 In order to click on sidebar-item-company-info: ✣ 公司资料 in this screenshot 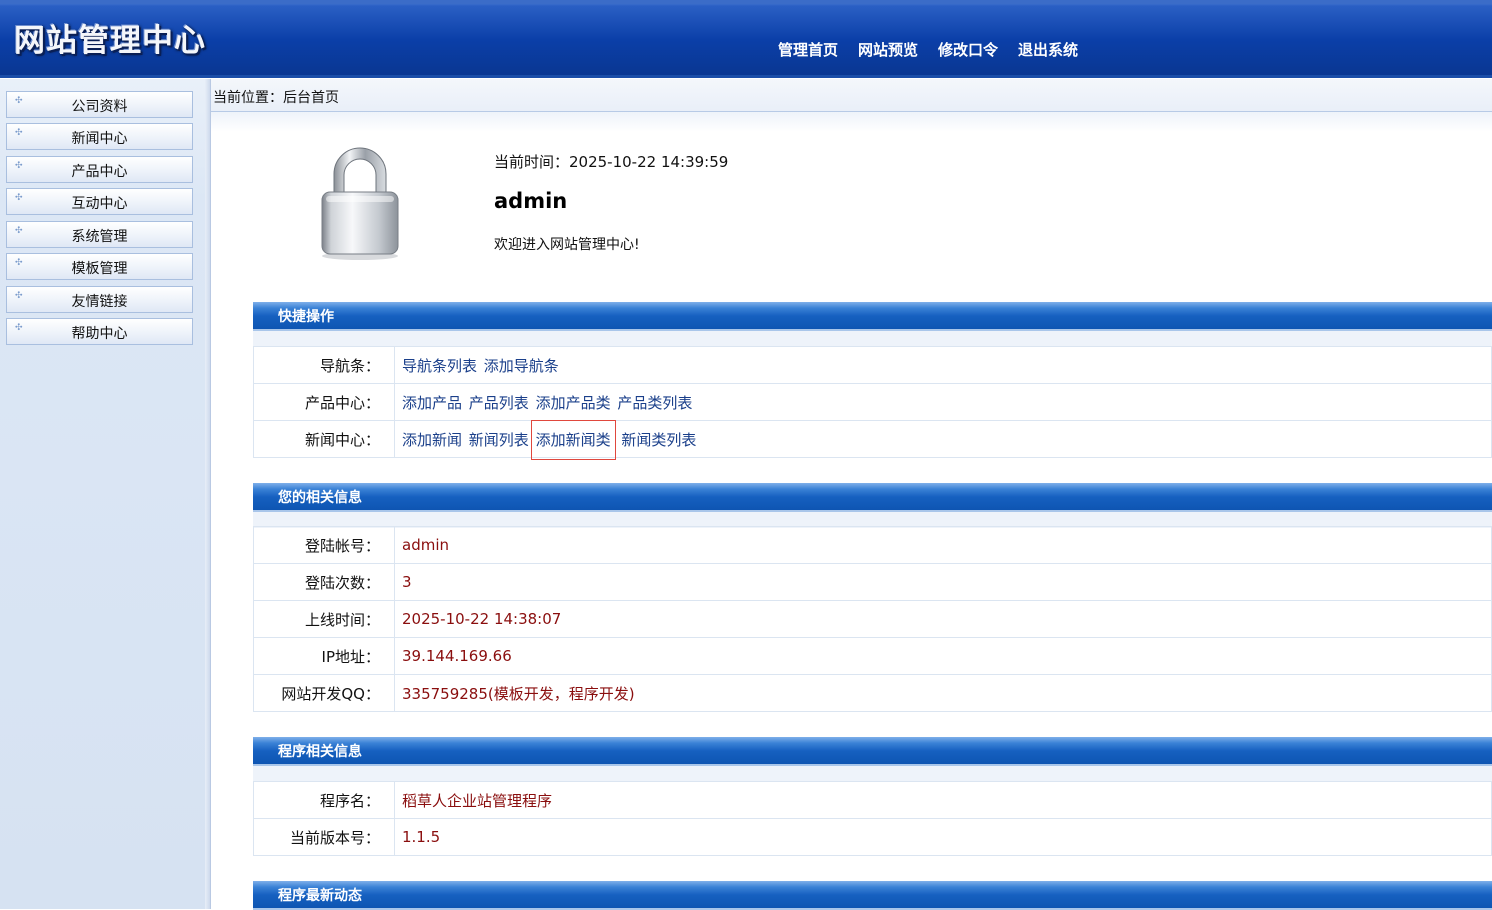, I will do `click(99, 104)`.